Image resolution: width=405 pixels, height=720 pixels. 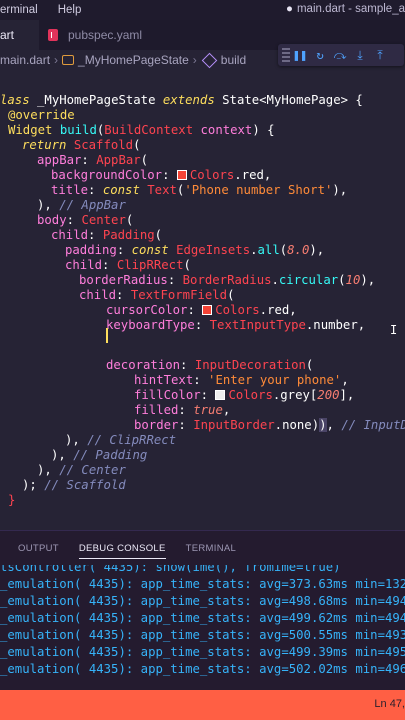 What do you see at coordinates (202, 705) in the screenshot?
I see `status-bar: Ln 47,` at bounding box center [202, 705].